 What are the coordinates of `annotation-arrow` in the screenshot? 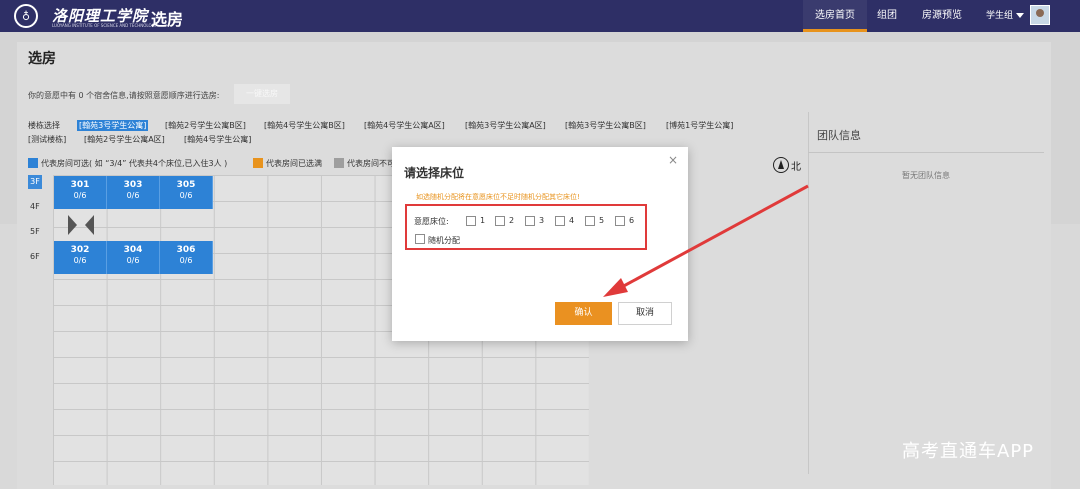 It's located at (706, 240).